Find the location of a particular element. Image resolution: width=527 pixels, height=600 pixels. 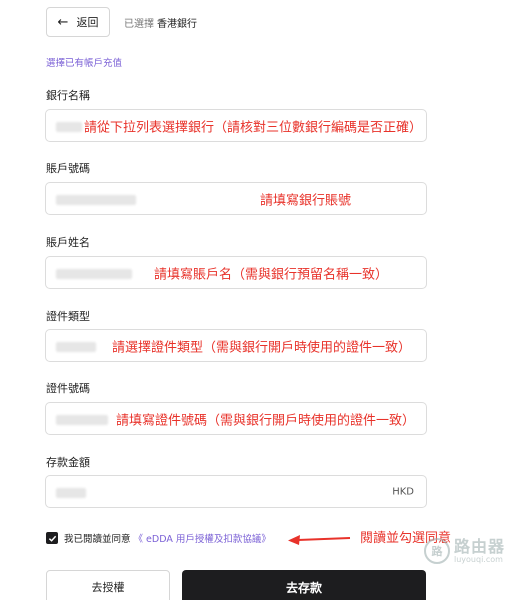

selected-prefix: 已選擇 is located at coordinates (139, 24).